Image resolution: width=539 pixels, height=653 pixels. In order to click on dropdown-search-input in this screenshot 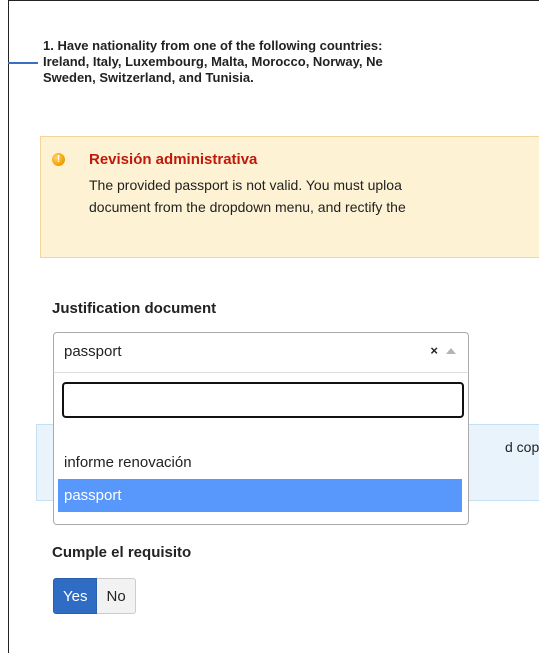, I will do `click(263, 400)`.